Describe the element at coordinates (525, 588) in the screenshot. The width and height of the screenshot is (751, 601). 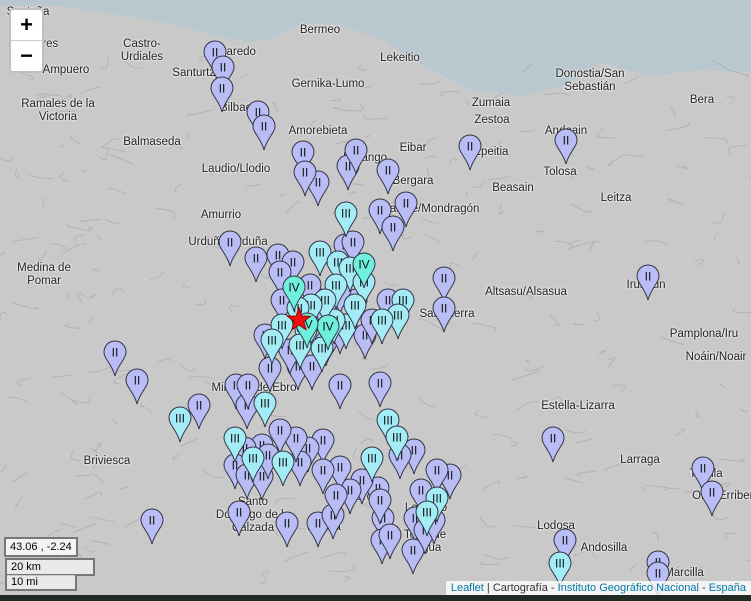
I see `attr-carto: Cartografía -` at that location.